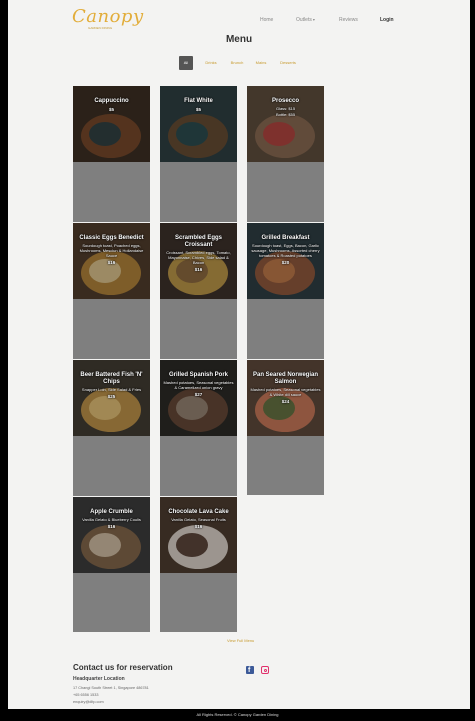 This screenshot has height=721, width=475. Describe the element at coordinates (111, 512) in the screenshot. I see `menu-item-title: Apple Crumble` at that location.